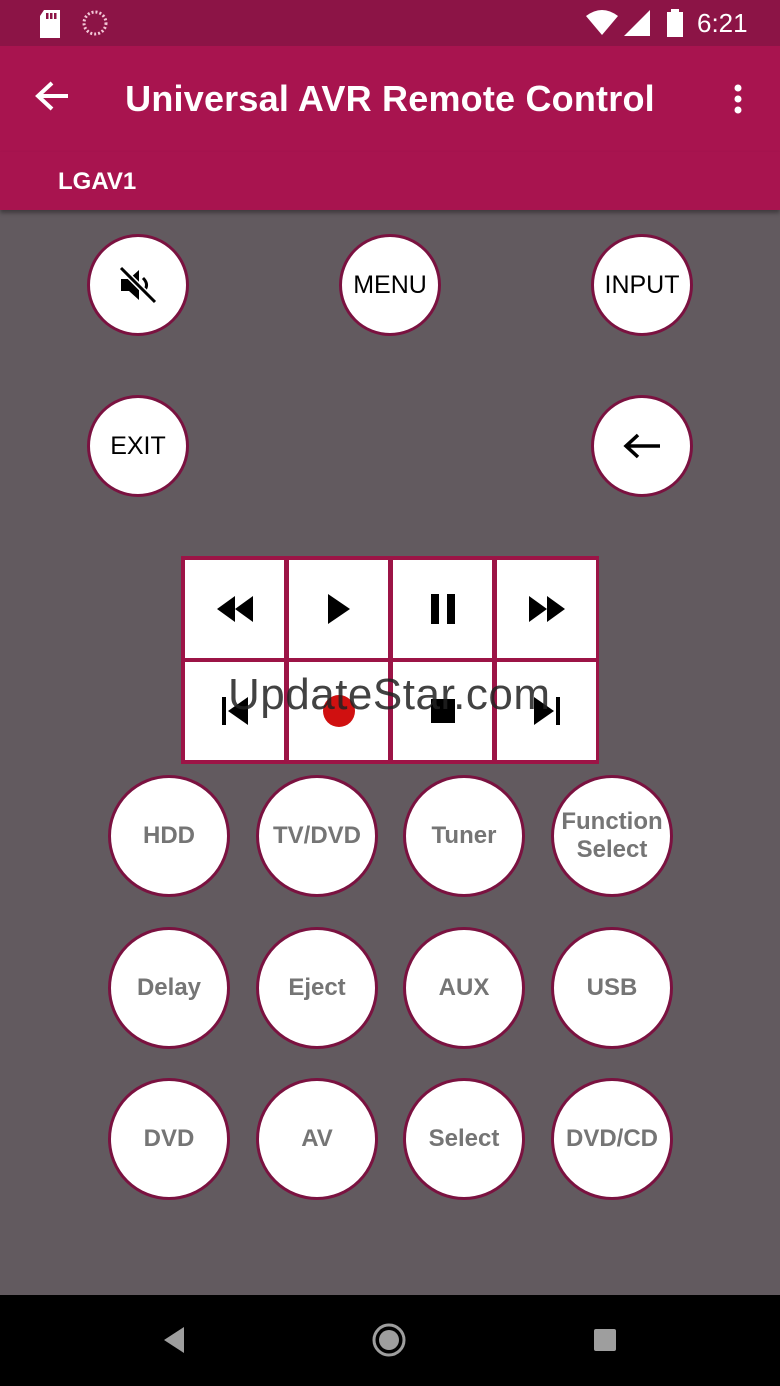 The image size is (780, 1386). I want to click on tuner-button: Tuner, so click(464, 836).